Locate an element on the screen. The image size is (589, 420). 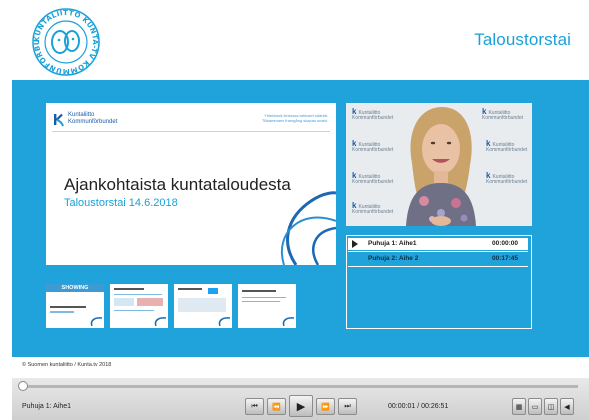
slide-tagline-sv: Tillsammans framgång skapas snabt. is located at coordinates (294, 120).